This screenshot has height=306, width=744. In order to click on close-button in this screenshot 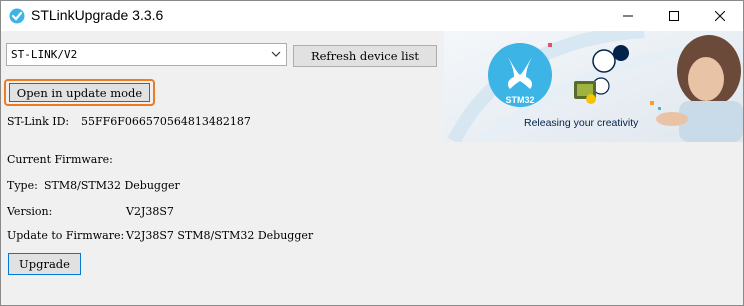, I will do `click(720, 16)`.